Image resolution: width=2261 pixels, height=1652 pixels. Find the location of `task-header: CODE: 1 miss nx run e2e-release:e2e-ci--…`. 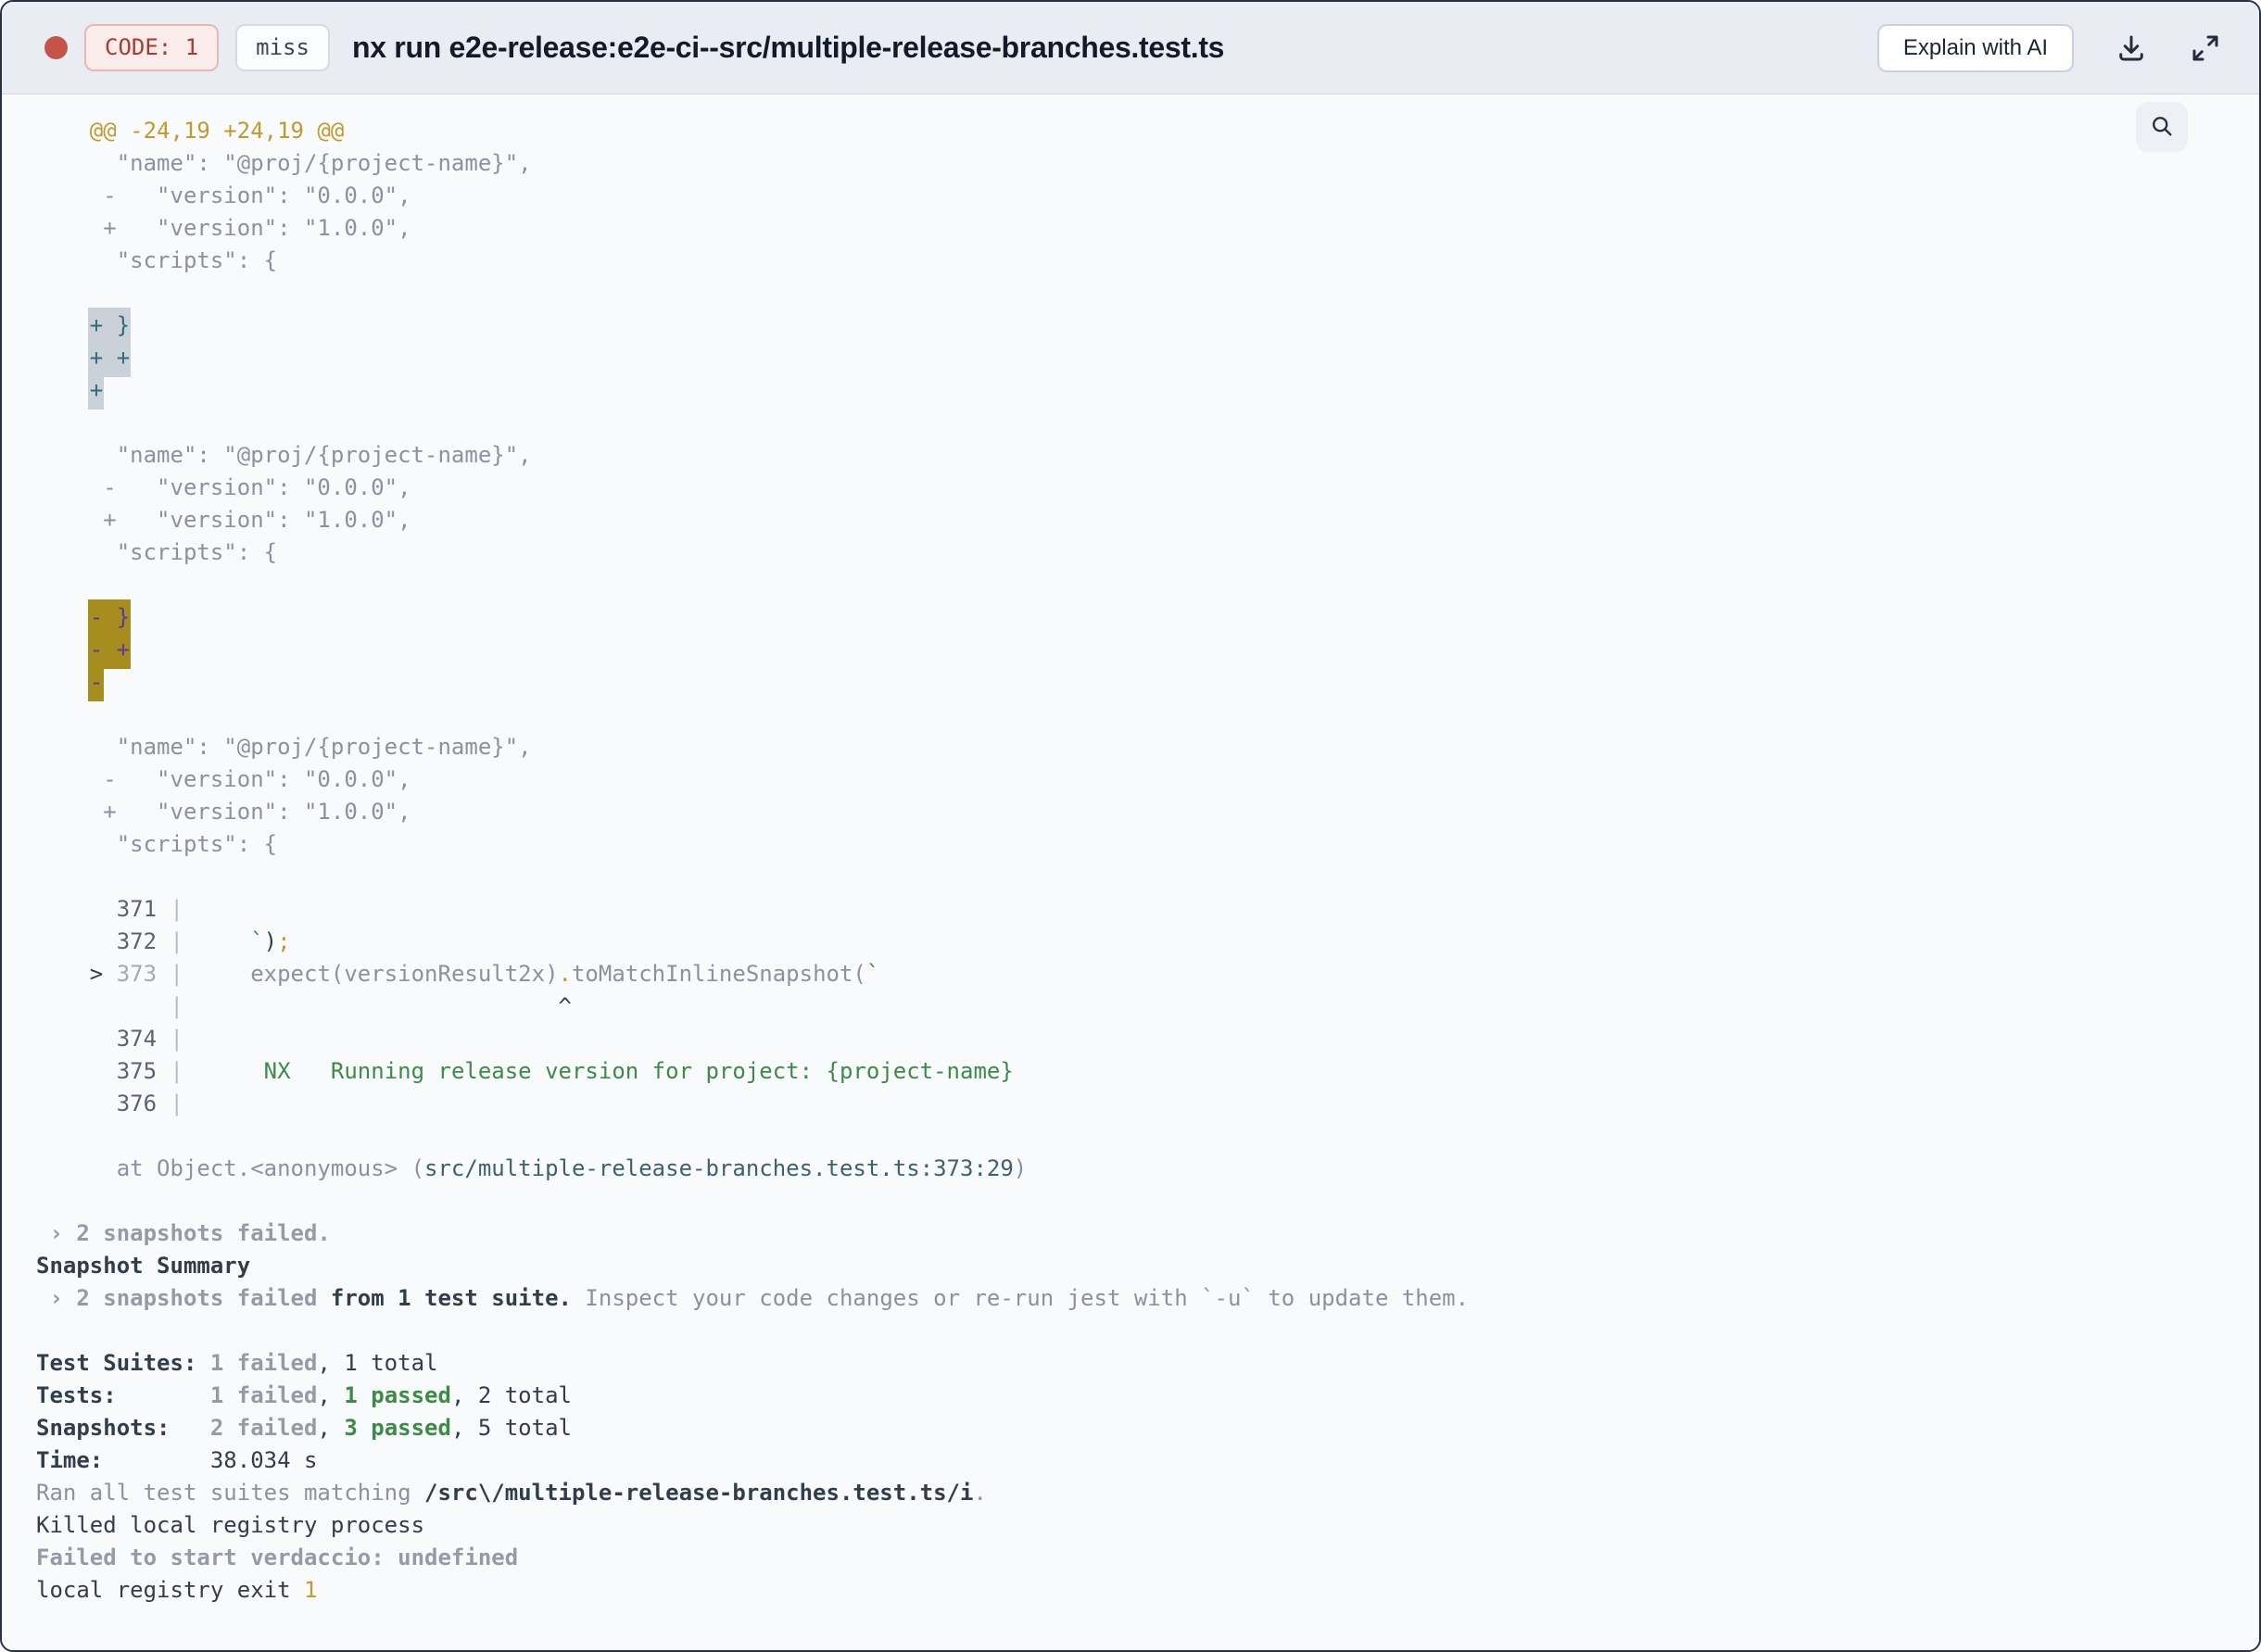

task-header: CODE: 1 miss nx run e2e-release:e2e-ci--… is located at coordinates (1130, 49).